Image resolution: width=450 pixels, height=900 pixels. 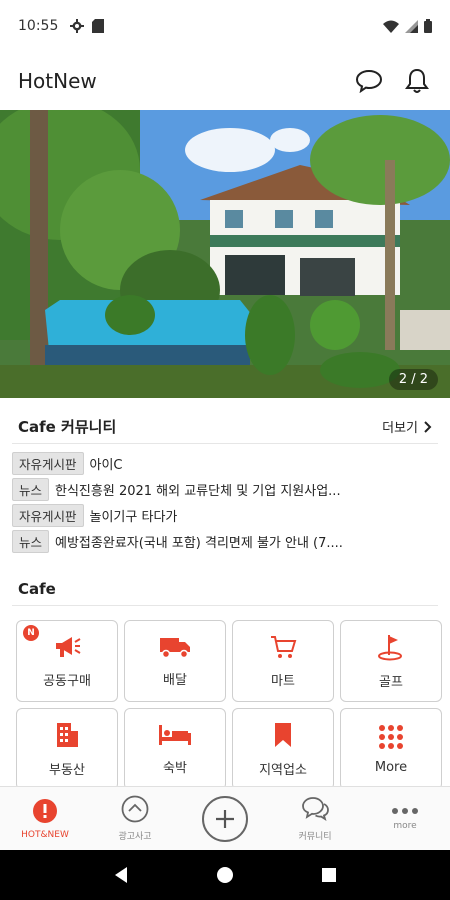 What do you see at coordinates (428, 426) in the screenshot?
I see `chevron-right-icon` at bounding box center [428, 426].